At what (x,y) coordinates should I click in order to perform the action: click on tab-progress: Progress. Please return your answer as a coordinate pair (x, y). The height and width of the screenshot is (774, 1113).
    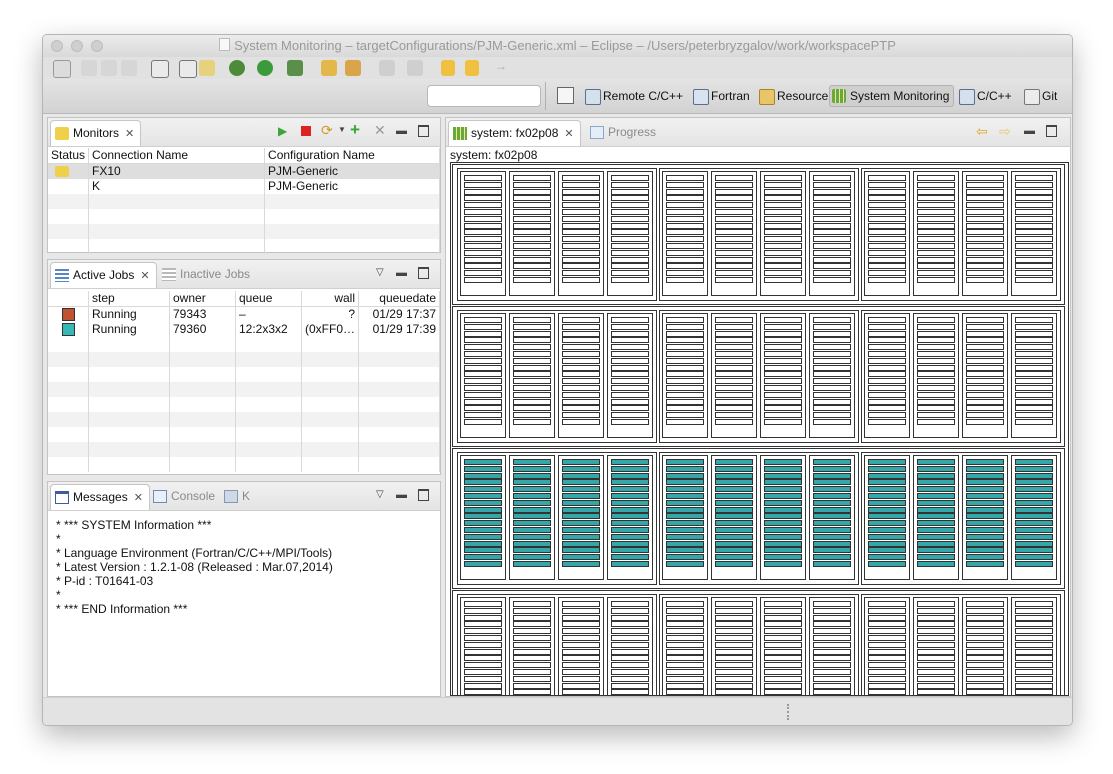
    Looking at the image, I should click on (624, 132).